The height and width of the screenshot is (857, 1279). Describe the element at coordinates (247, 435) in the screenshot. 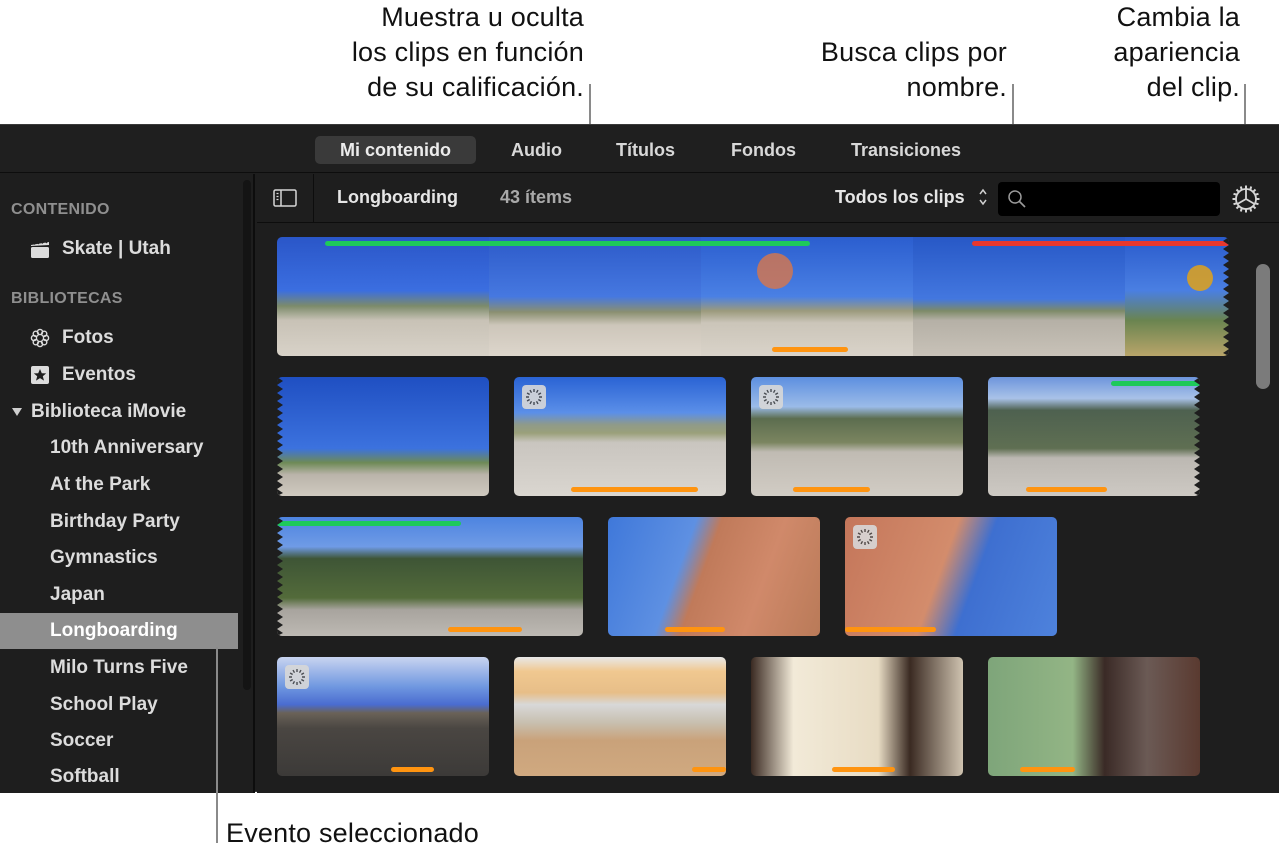

I see `sidebar-scrollbar` at that location.